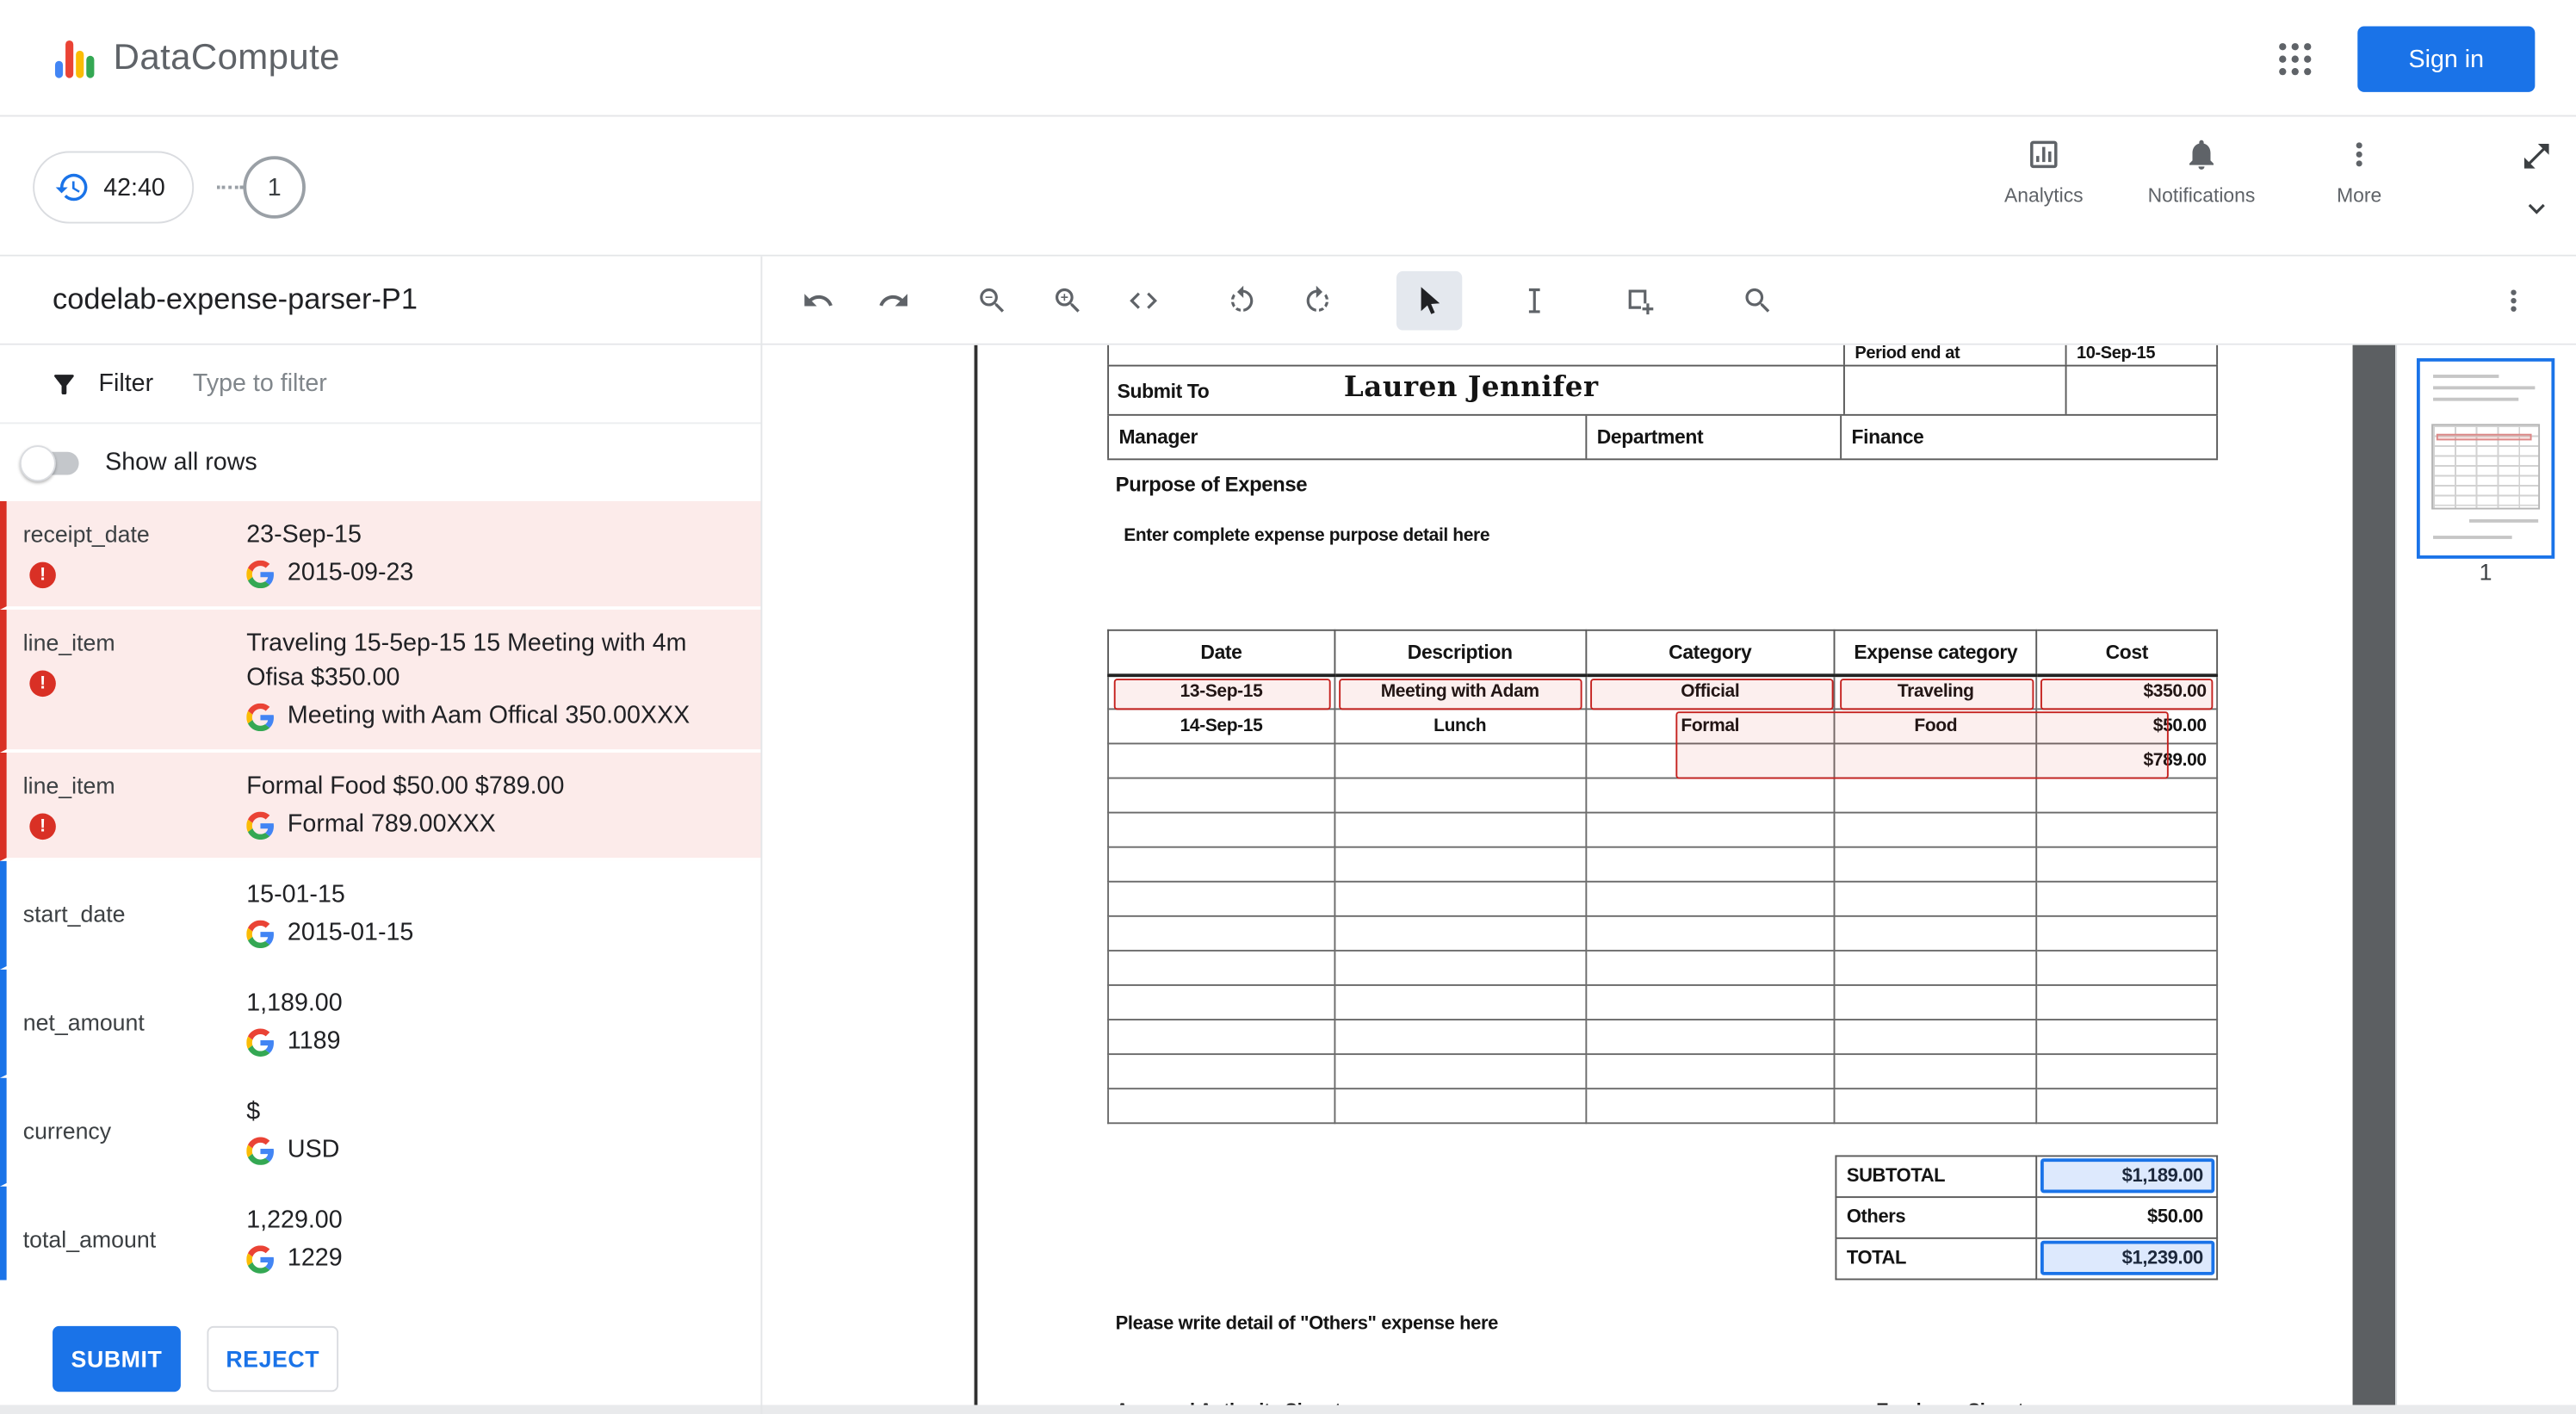  I want to click on field-row-currency: currency $ USD, so click(380, 1132).